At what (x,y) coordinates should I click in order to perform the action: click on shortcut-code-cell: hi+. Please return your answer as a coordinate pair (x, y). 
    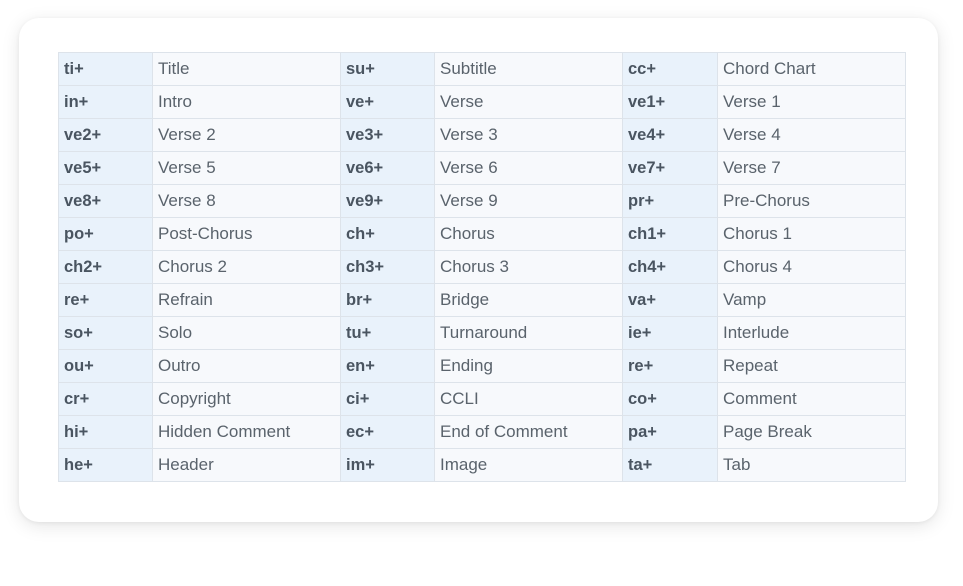
    Looking at the image, I should click on (105, 432).